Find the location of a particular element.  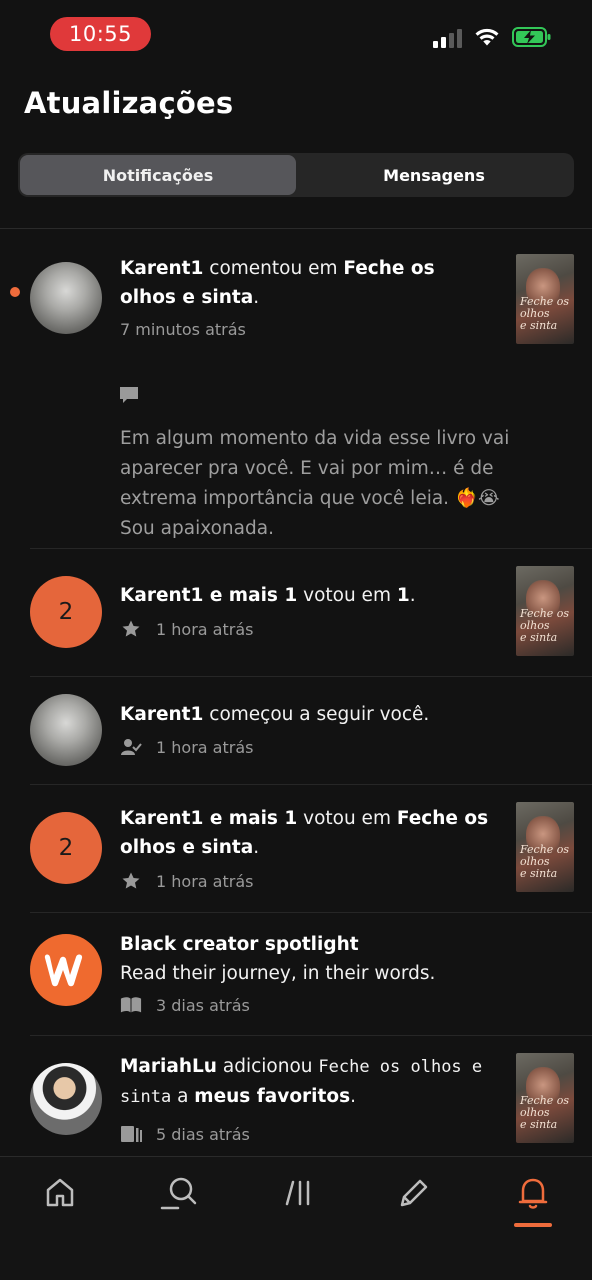

reading-list-icon is located at coordinates (131, 1134).